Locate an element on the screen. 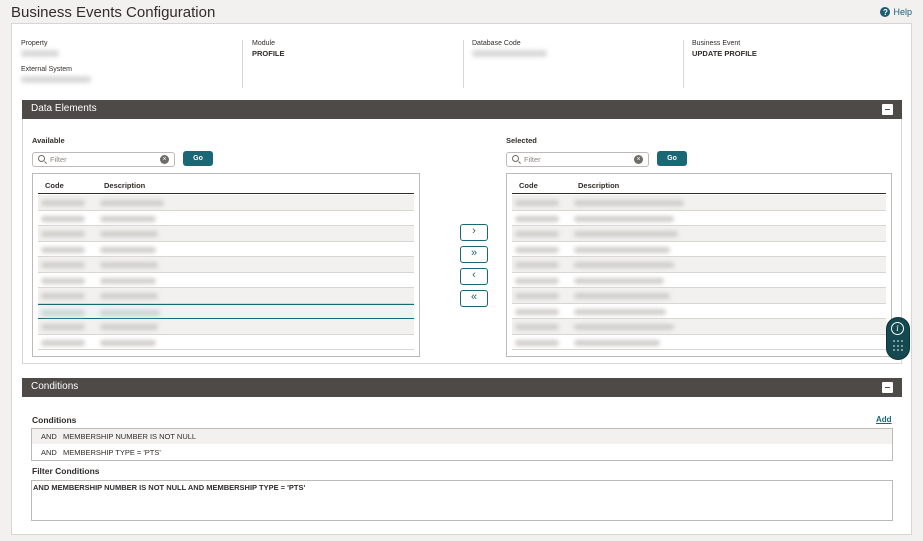  conditions-header: Conditions is located at coordinates (462, 387).